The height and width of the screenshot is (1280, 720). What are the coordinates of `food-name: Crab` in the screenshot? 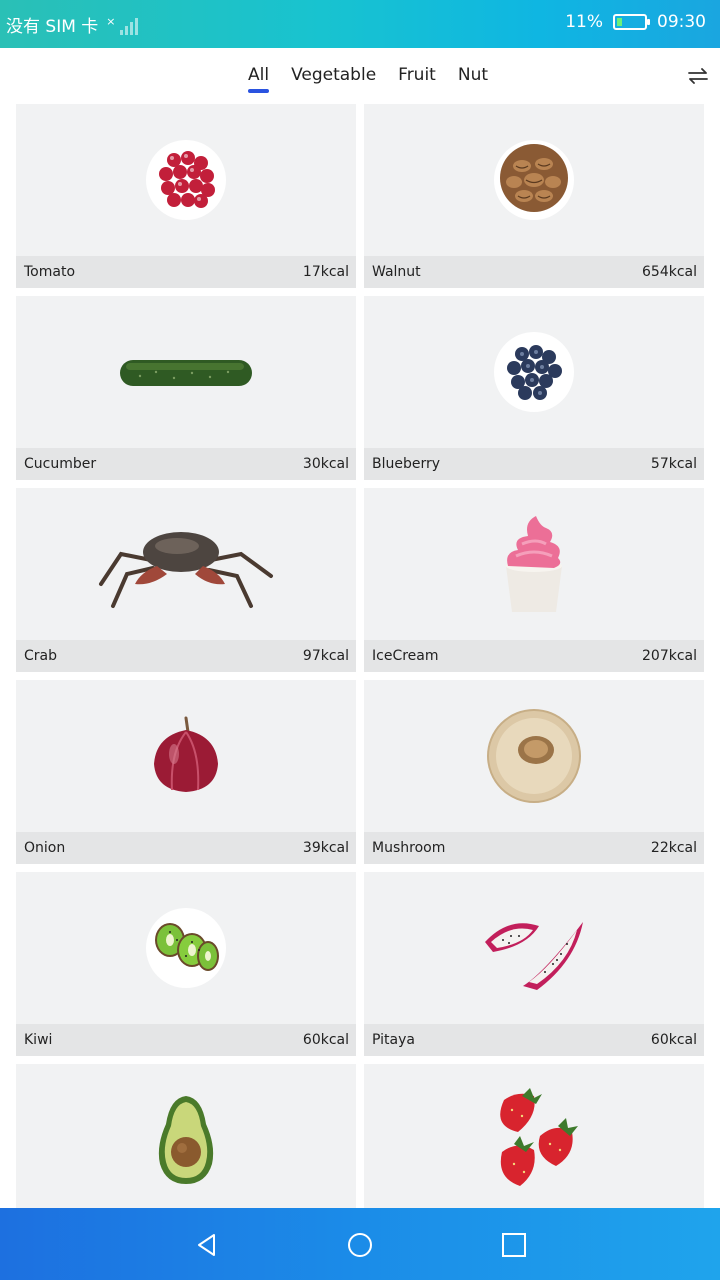 It's located at (40, 656).